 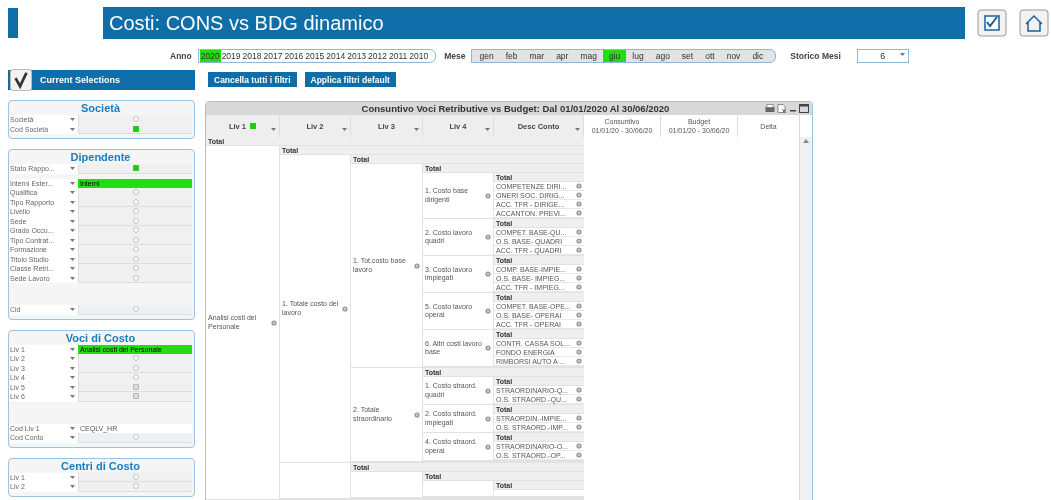 I want to click on panel-title: Società, so click(x=100, y=108).